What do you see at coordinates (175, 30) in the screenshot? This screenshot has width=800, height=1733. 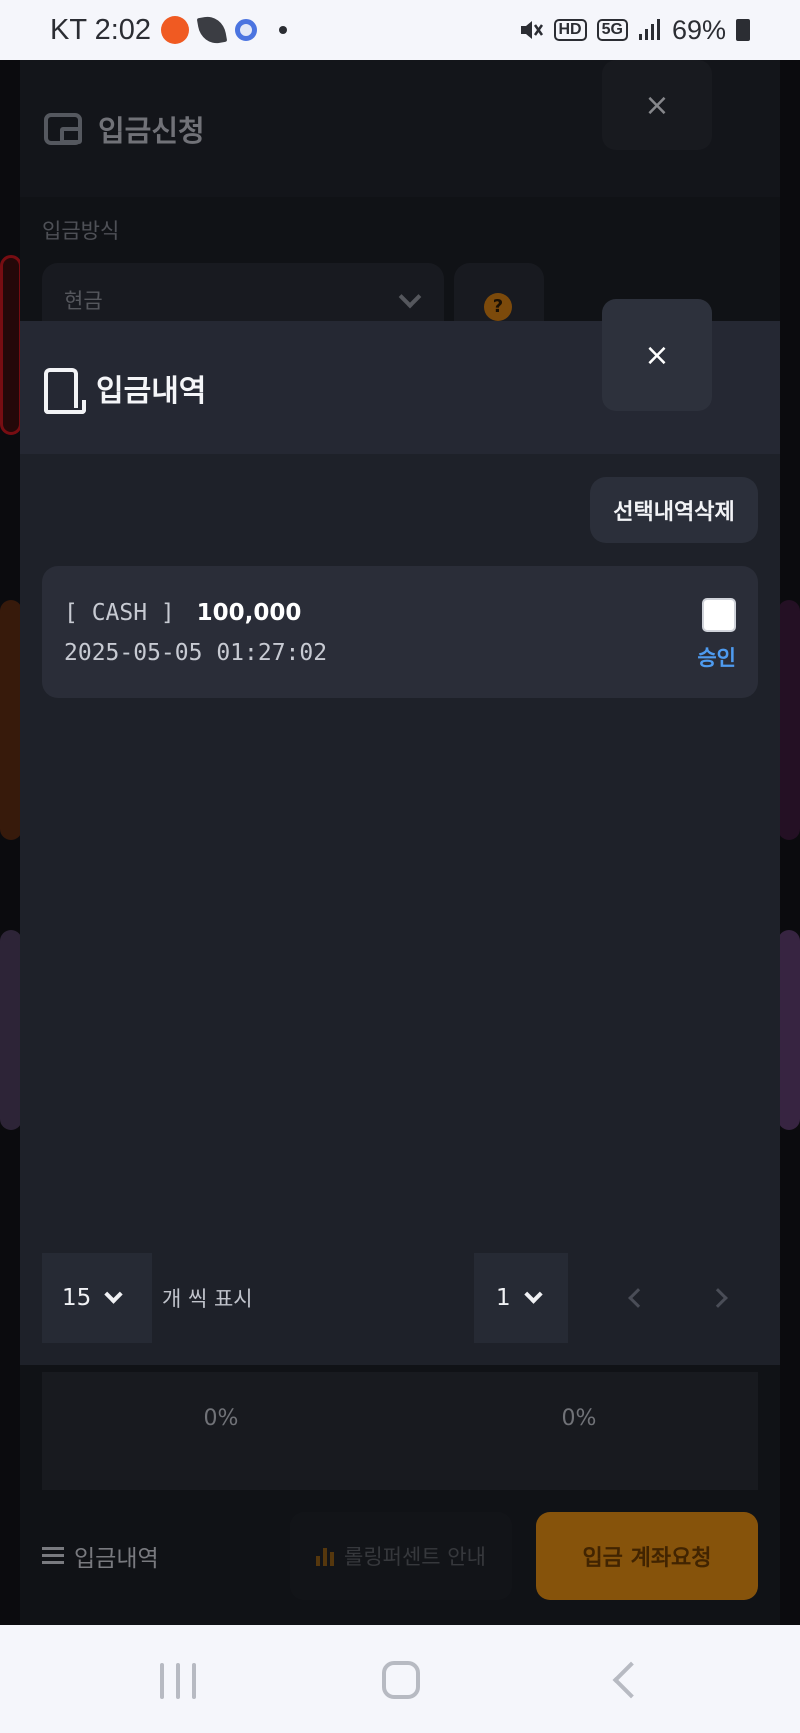 I see `app-notification-icon` at bounding box center [175, 30].